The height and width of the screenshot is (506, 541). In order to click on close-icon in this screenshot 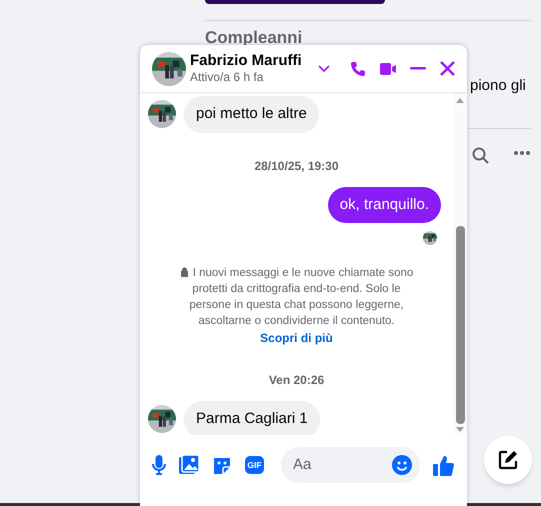, I will do `click(447, 68)`.